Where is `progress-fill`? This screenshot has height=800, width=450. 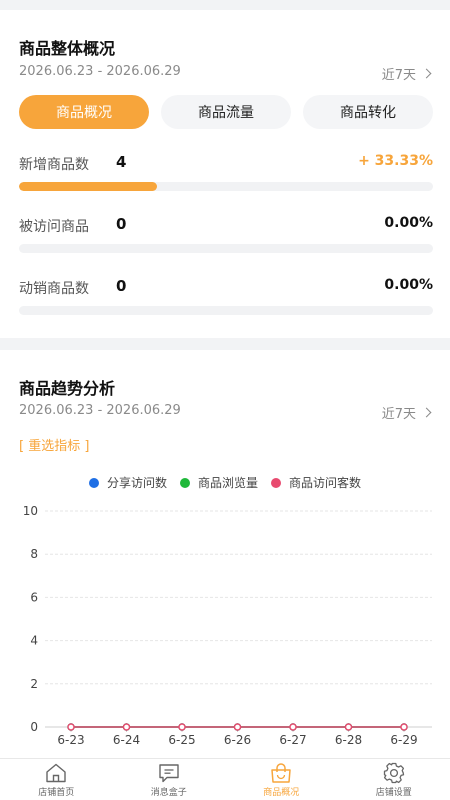
progress-fill is located at coordinates (88, 186).